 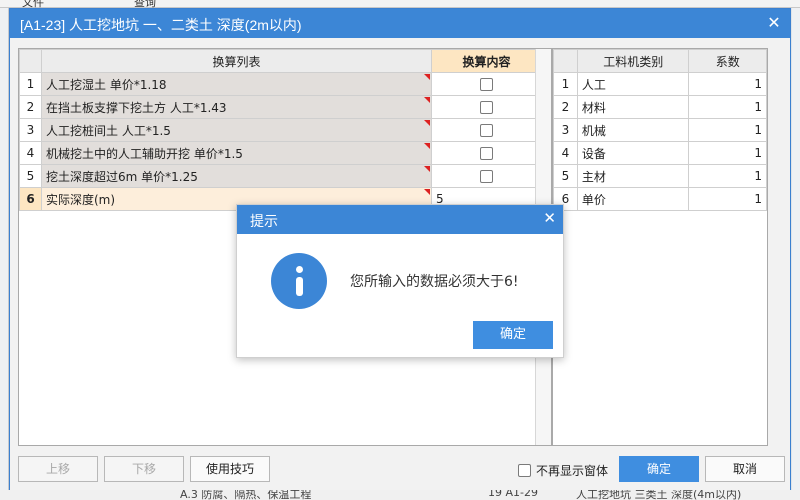 What do you see at coordinates (513, 335) in the screenshot?
I see `alert-ok-button: 确定` at bounding box center [513, 335].